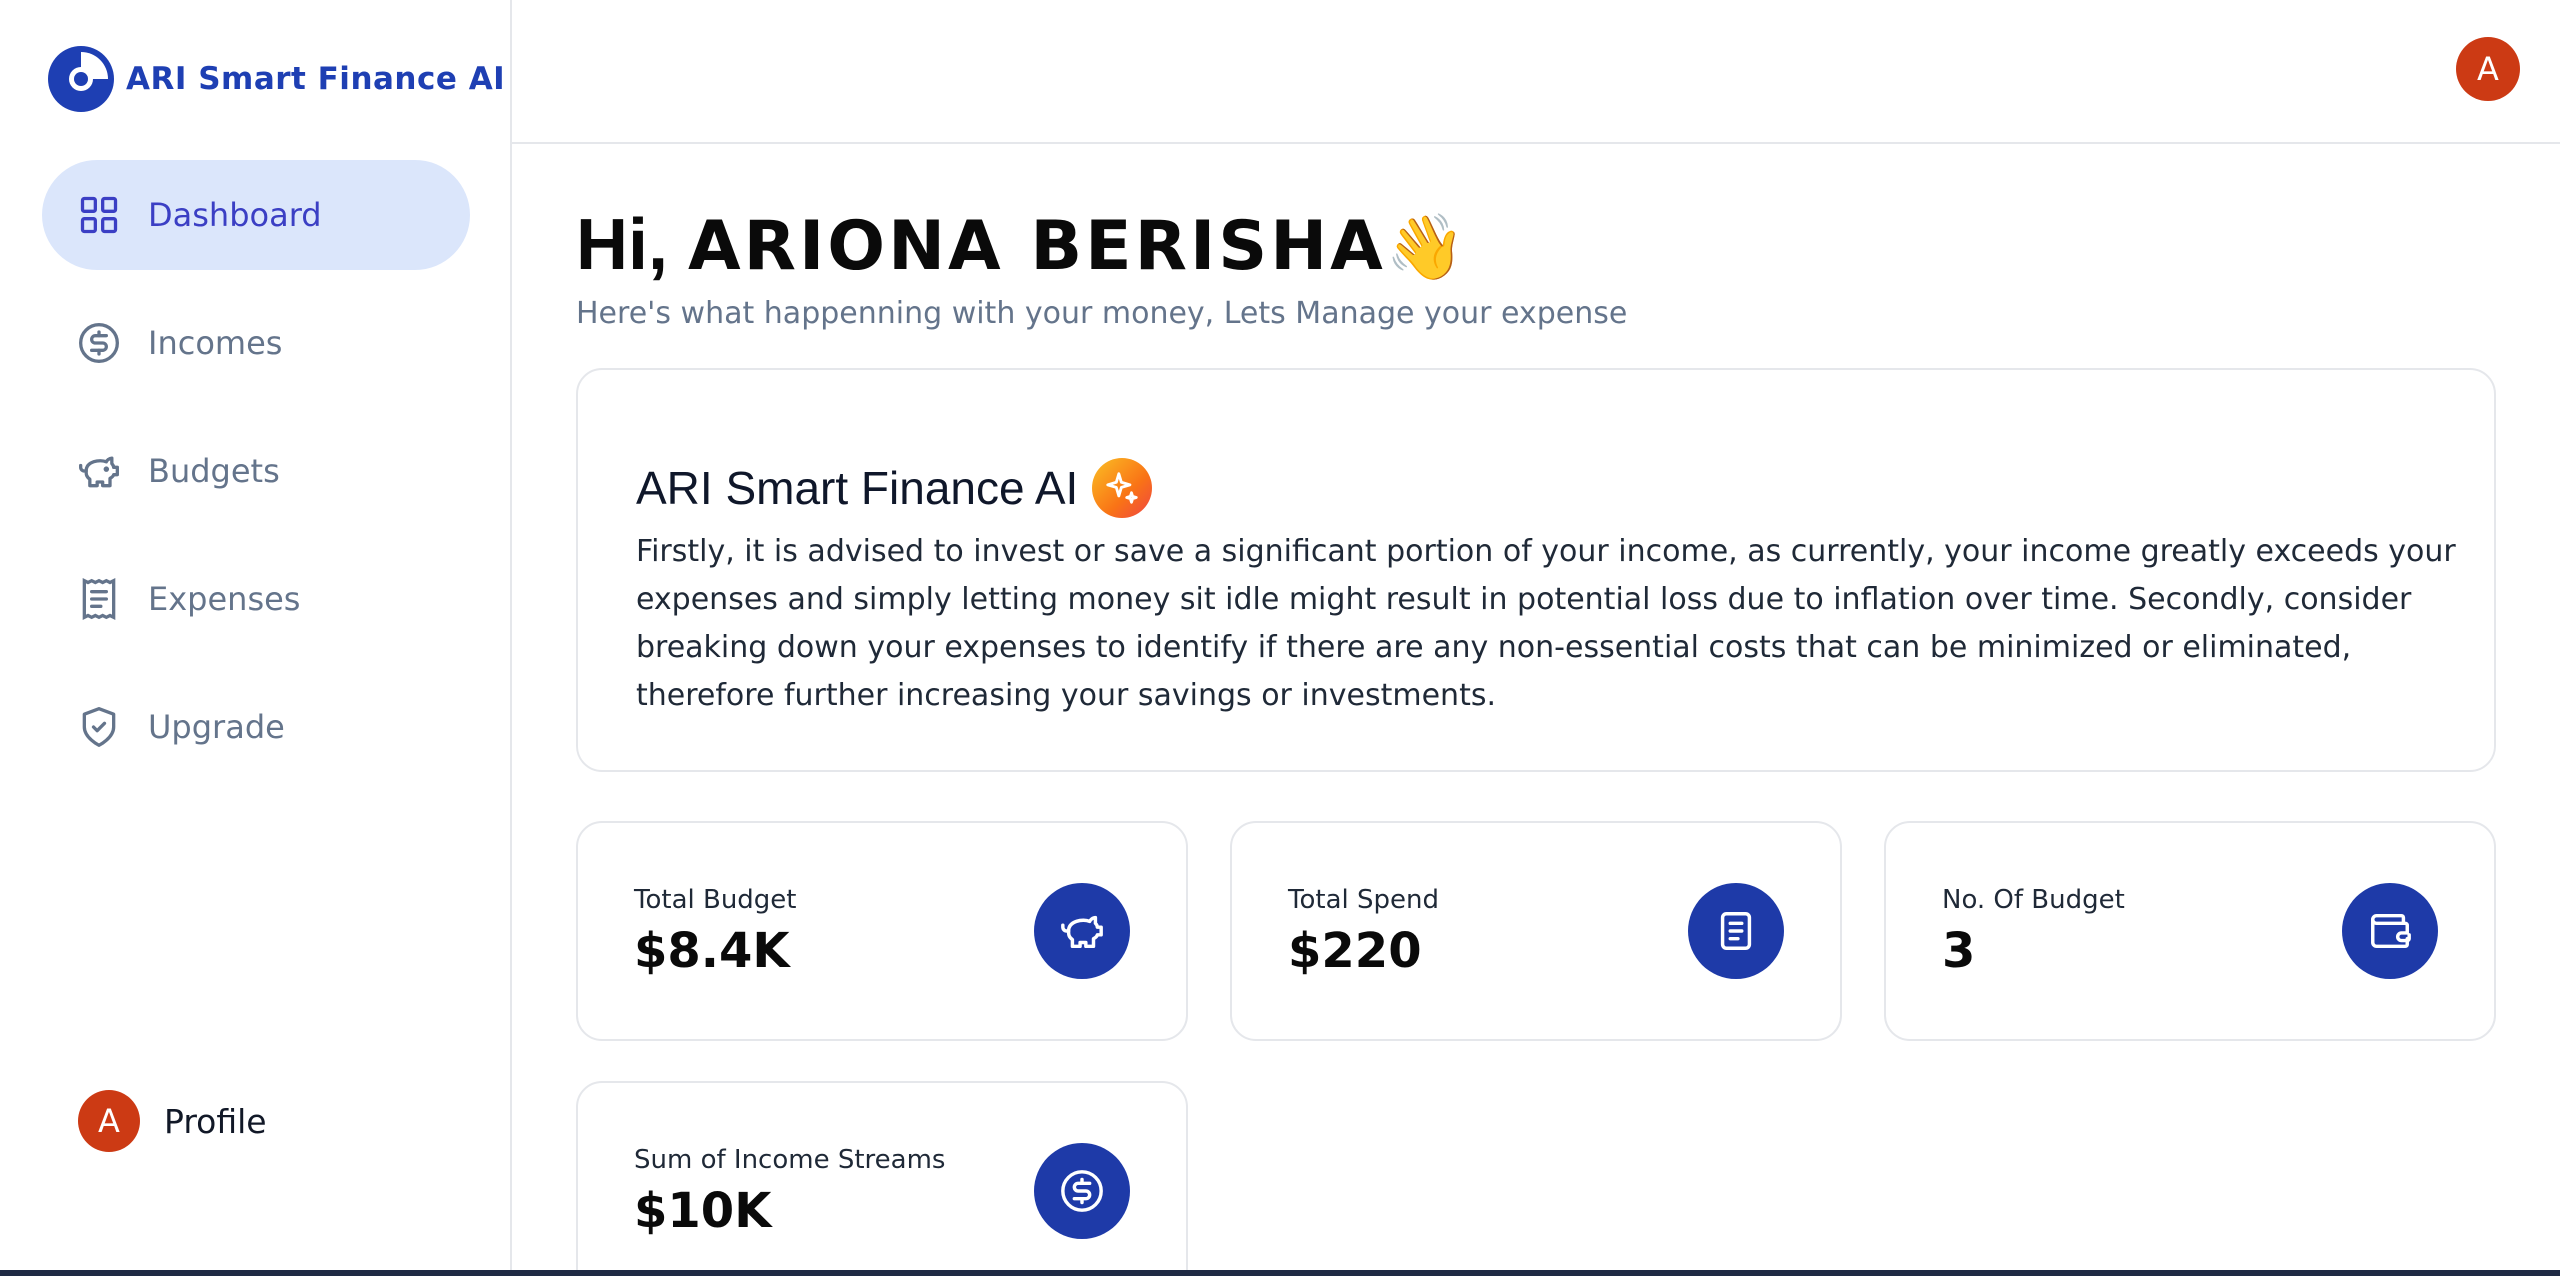  Describe the element at coordinates (1280, 1273) in the screenshot. I see `window-bottom-edge` at that location.